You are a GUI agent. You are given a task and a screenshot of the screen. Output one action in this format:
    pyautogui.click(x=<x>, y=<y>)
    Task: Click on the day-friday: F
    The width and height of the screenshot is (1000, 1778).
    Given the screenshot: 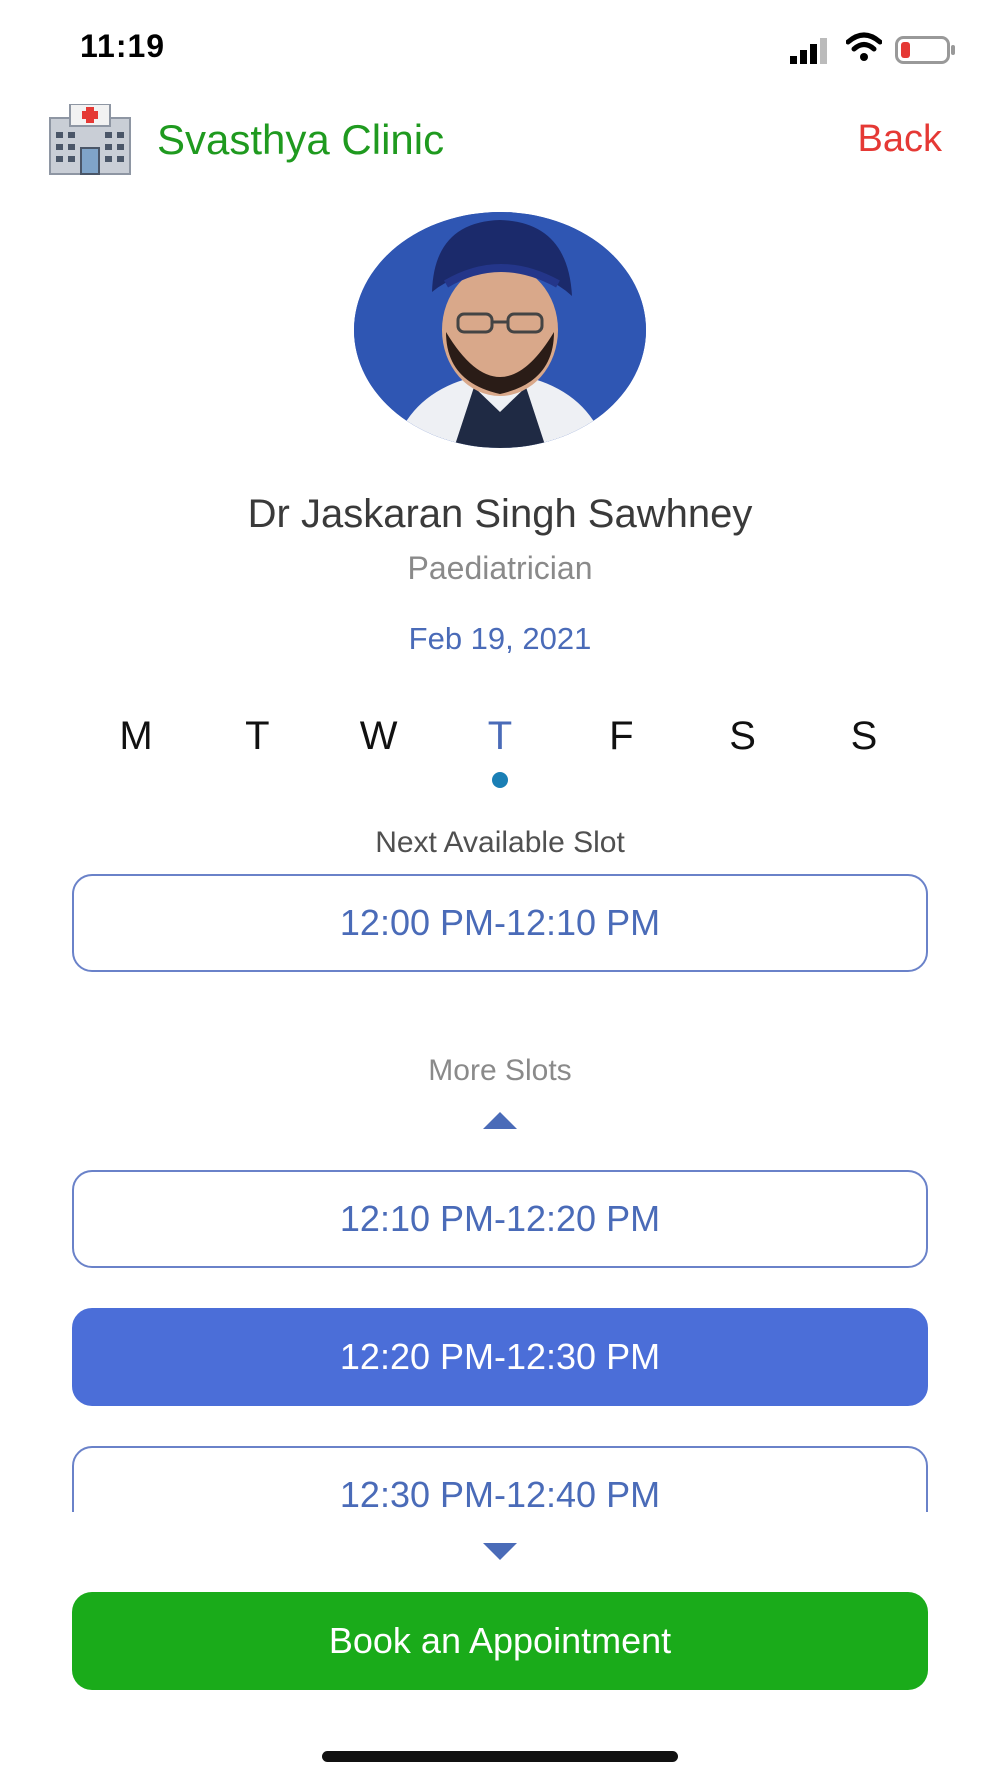 What is the action you would take?
    pyautogui.click(x=621, y=754)
    